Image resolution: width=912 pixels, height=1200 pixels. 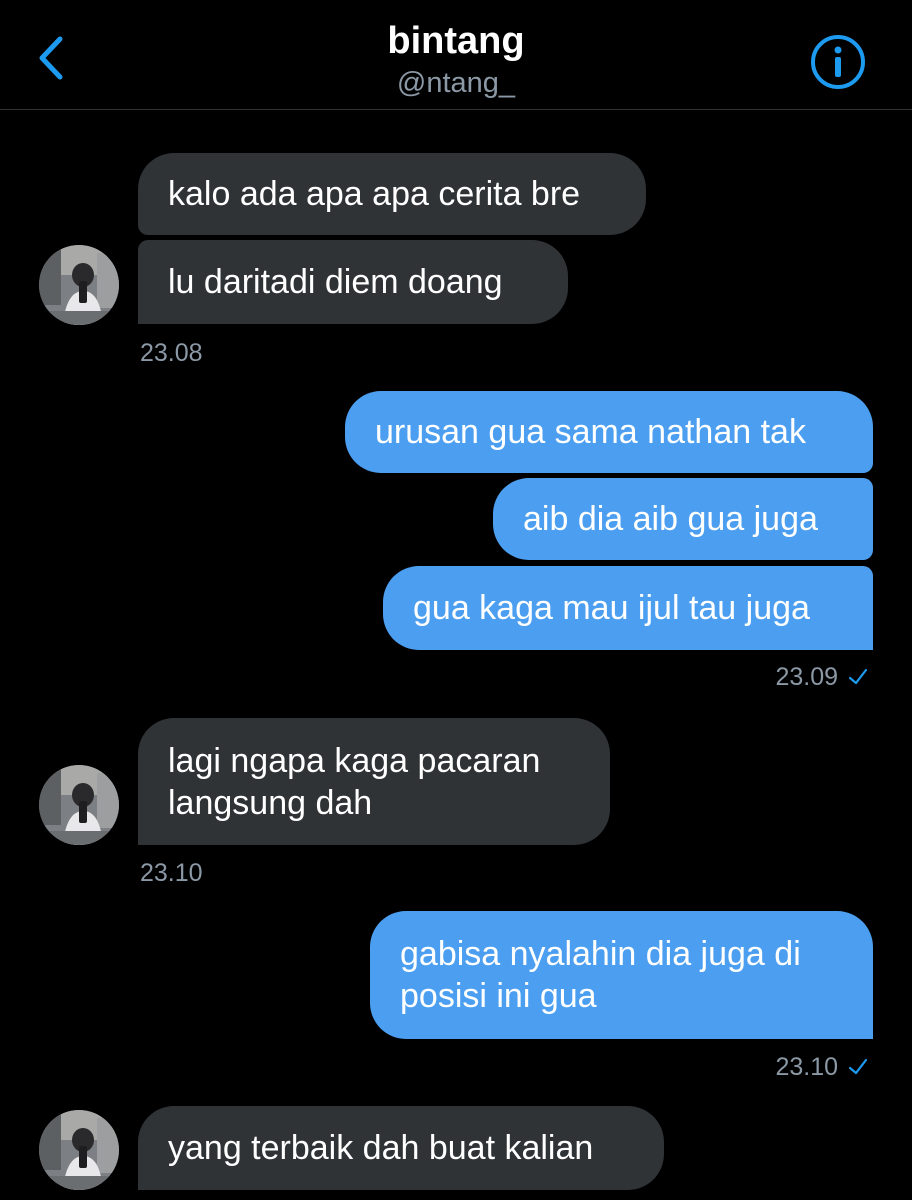 I want to click on message-text: gua kaga mau ijul tau juga, so click(x=611, y=608).